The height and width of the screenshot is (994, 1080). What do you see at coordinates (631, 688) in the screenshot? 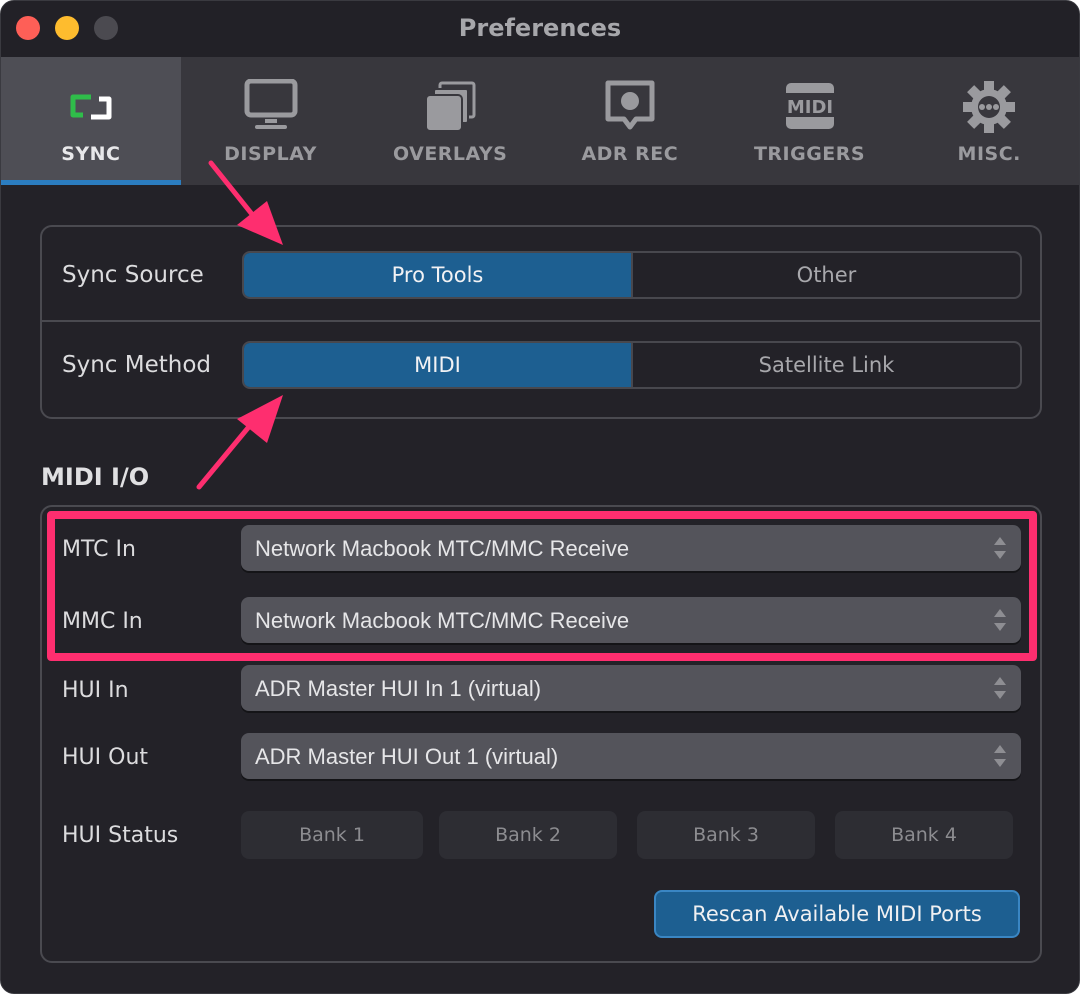
I see `hui-in-select: ADR Master HUI In 1 (virtual)` at bounding box center [631, 688].